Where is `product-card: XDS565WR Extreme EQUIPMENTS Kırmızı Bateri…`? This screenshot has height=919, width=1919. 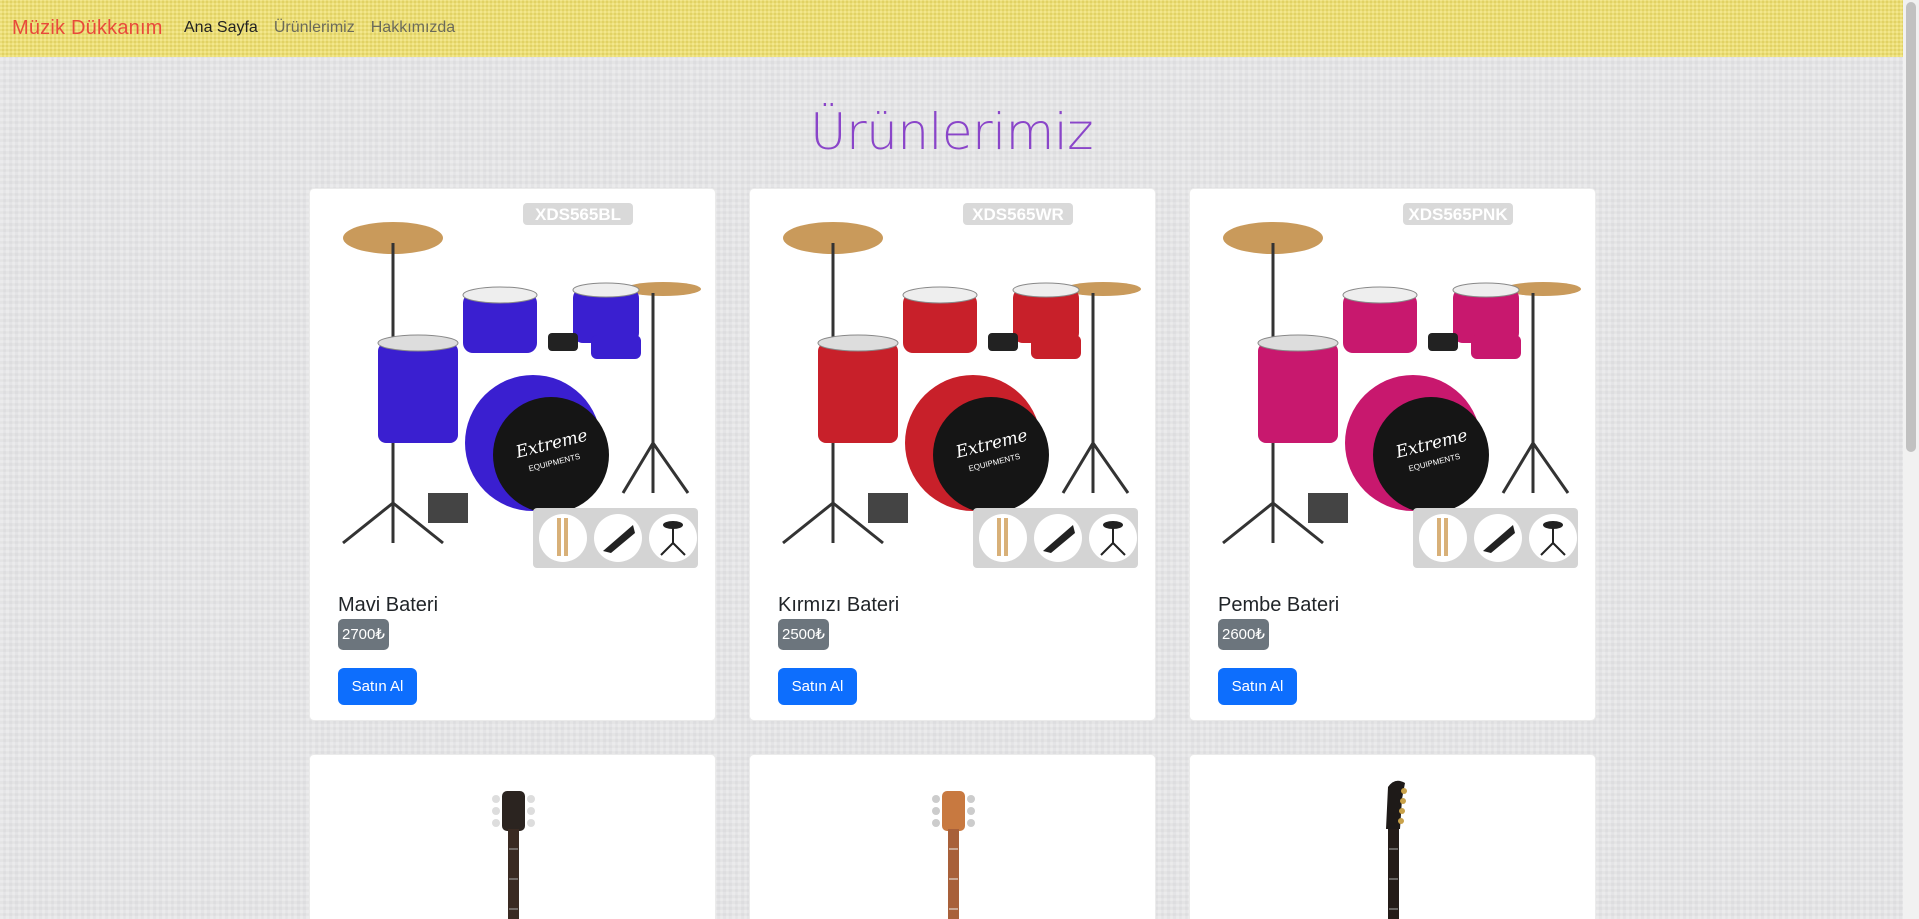
product-card: XDS565WR Extreme EQUIPMENTS Kırmızı Bateri… is located at coordinates (952, 454).